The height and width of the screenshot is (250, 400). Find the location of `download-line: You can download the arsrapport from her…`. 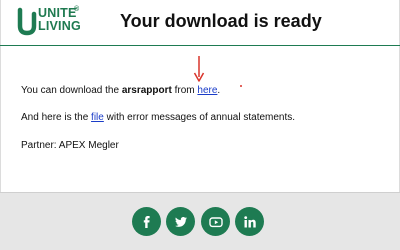

download-line: You can download the arsrapport from her… is located at coordinates (120, 91).